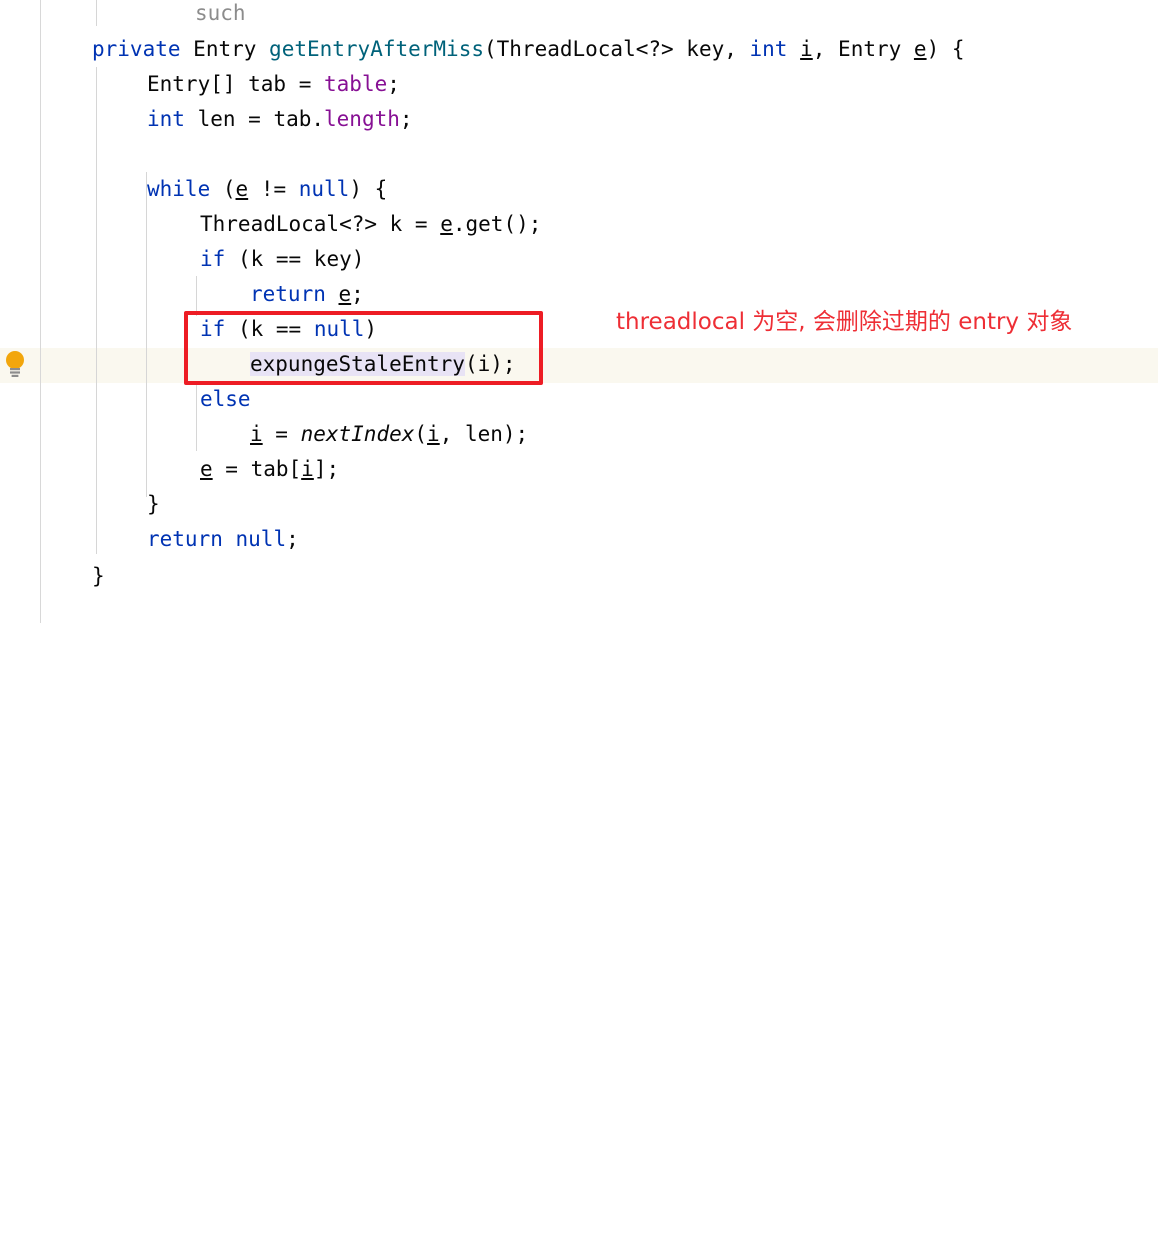 The height and width of the screenshot is (1246, 1158). I want to click on code-line: i = nextIndex(i, len);, so click(579, 434).